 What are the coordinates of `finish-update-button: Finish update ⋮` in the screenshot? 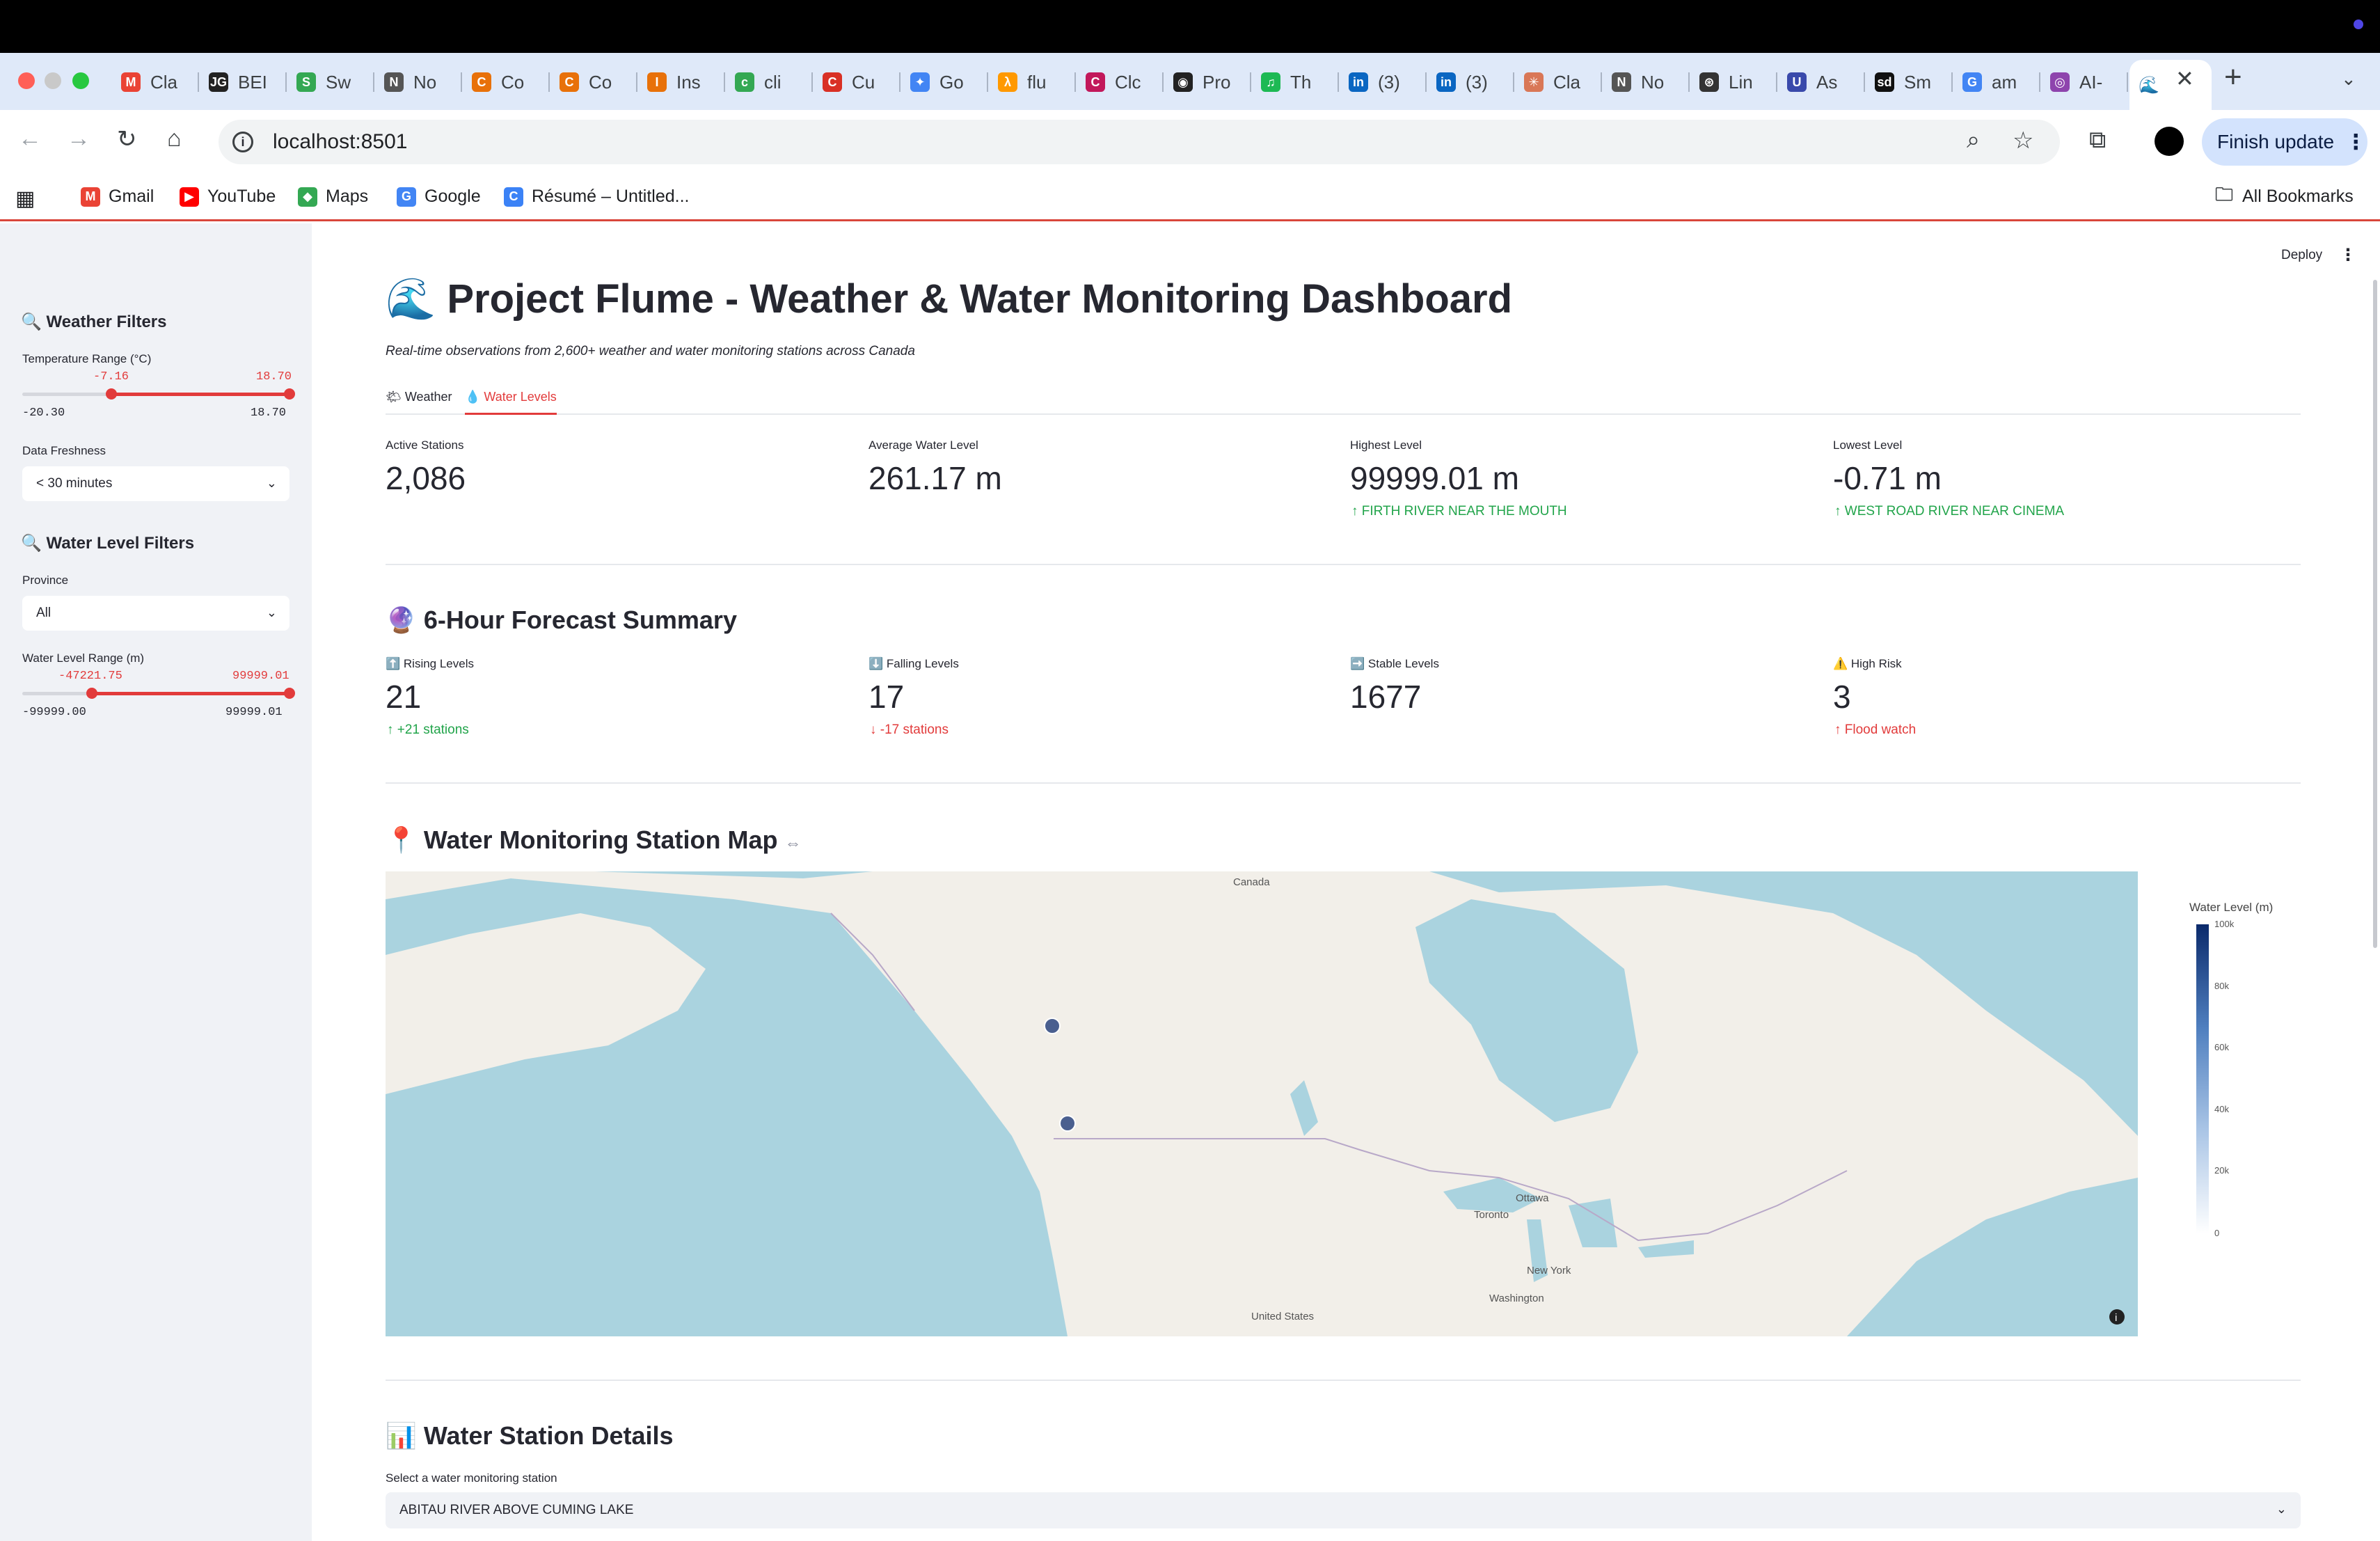 It's located at (2284, 142).